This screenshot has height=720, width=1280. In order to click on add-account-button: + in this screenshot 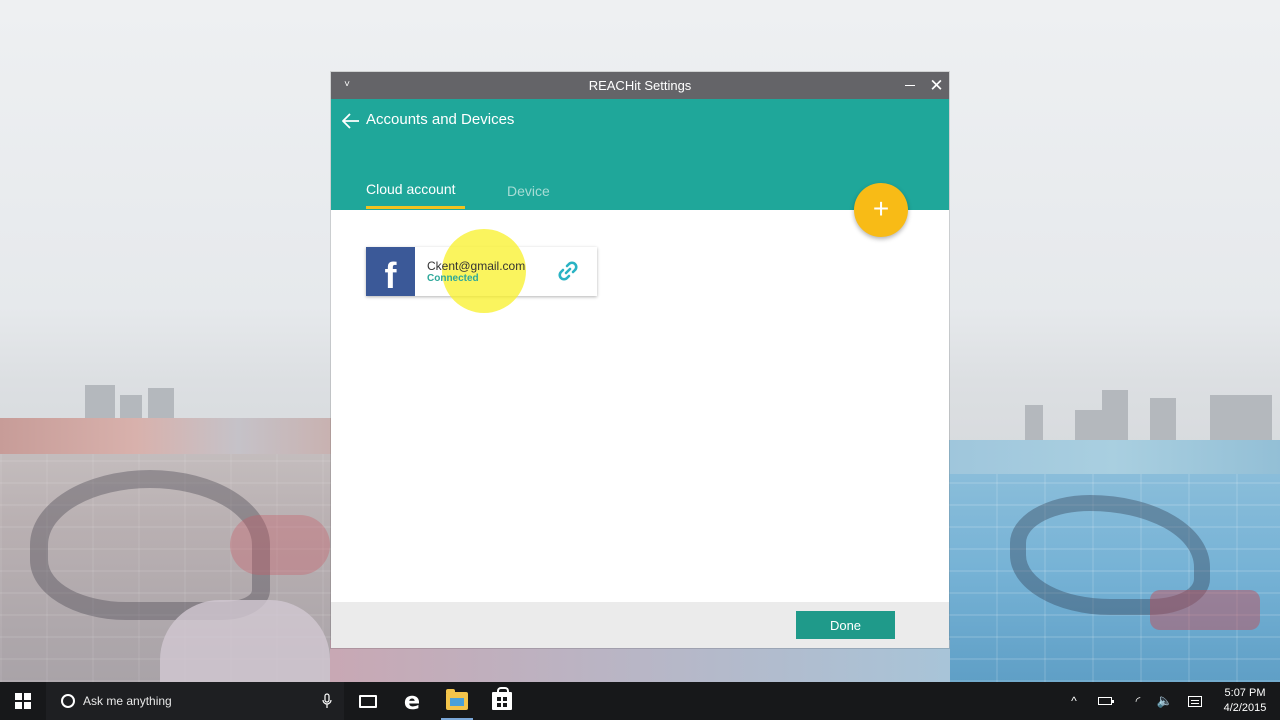, I will do `click(881, 210)`.